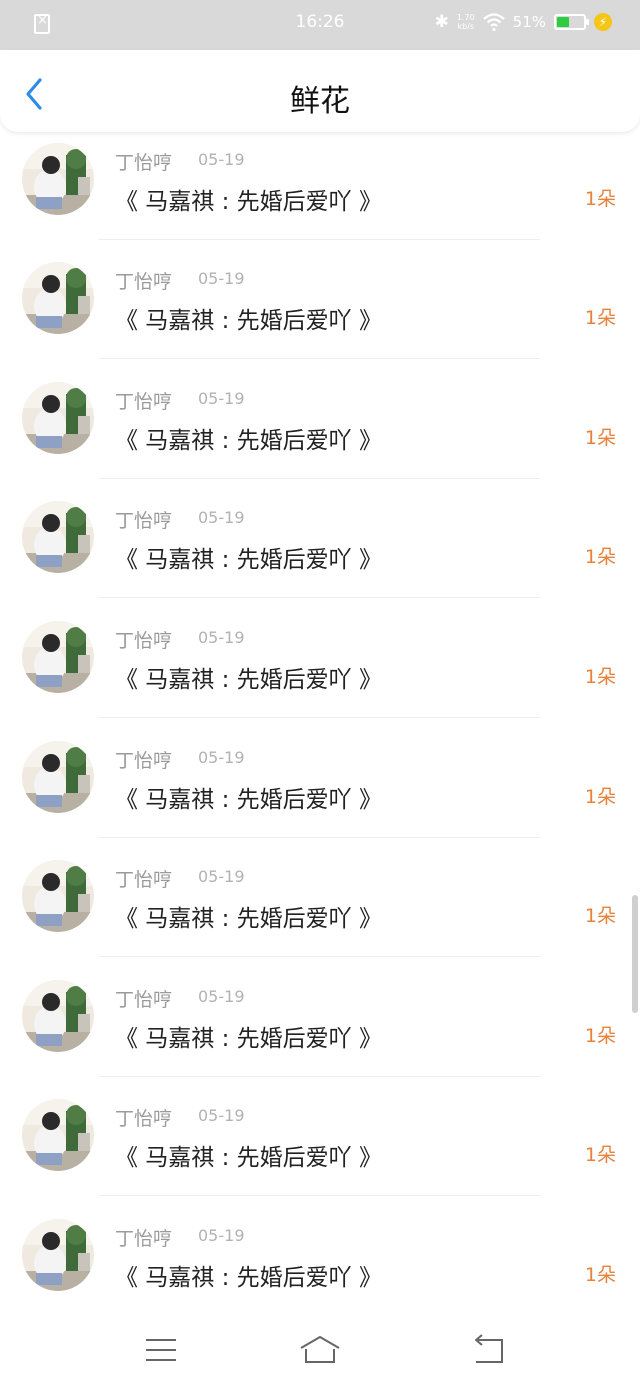 Image resolution: width=640 pixels, height=1387 pixels. What do you see at coordinates (320, 101) in the screenshot?
I see `page-title: 鲜花` at bounding box center [320, 101].